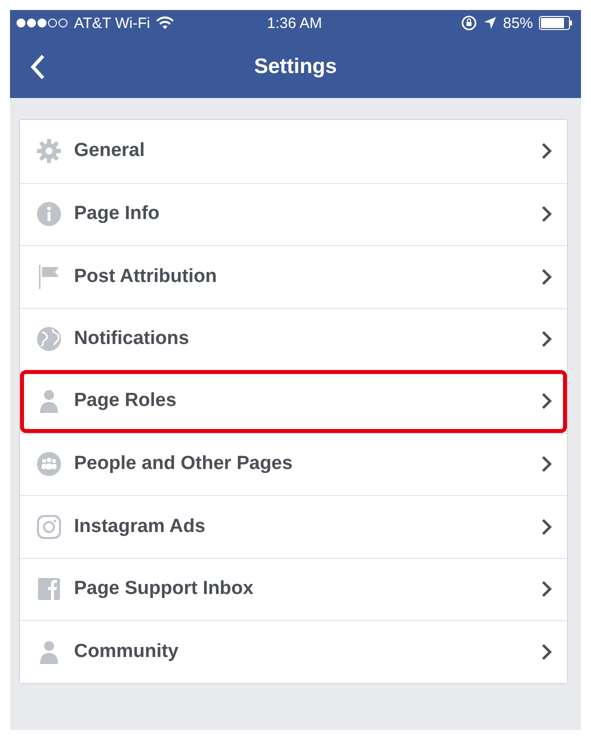  Describe the element at coordinates (49, 277) in the screenshot. I see `flag-icon` at that location.